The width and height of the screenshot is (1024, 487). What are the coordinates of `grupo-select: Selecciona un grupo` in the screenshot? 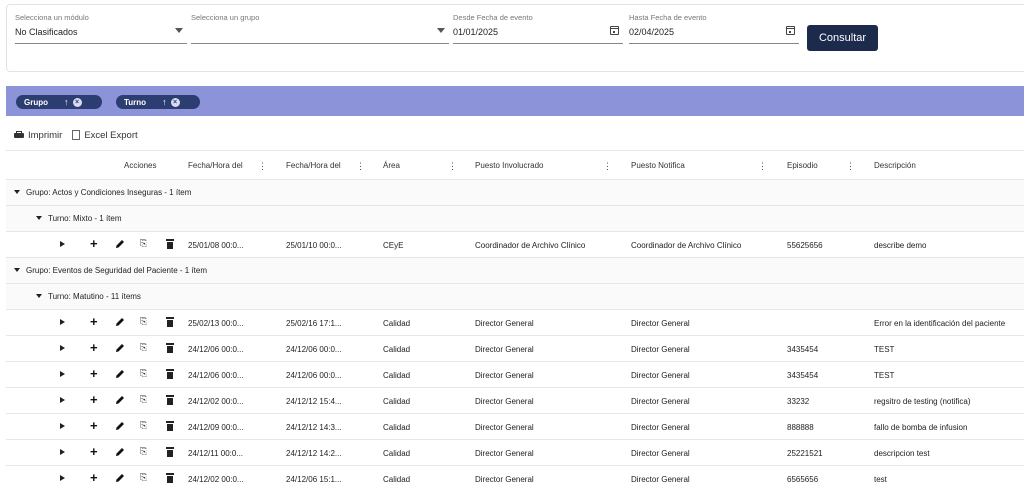 It's located at (320, 28).